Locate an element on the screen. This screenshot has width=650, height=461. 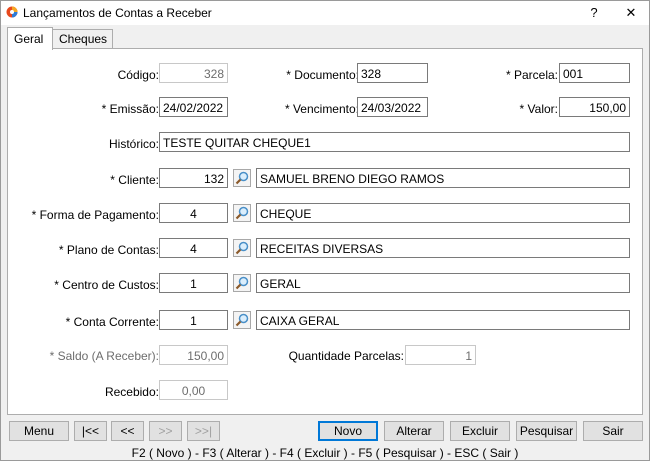
forma-pagamento-label: * Forma de Pagamento: is located at coordinates (95, 215).